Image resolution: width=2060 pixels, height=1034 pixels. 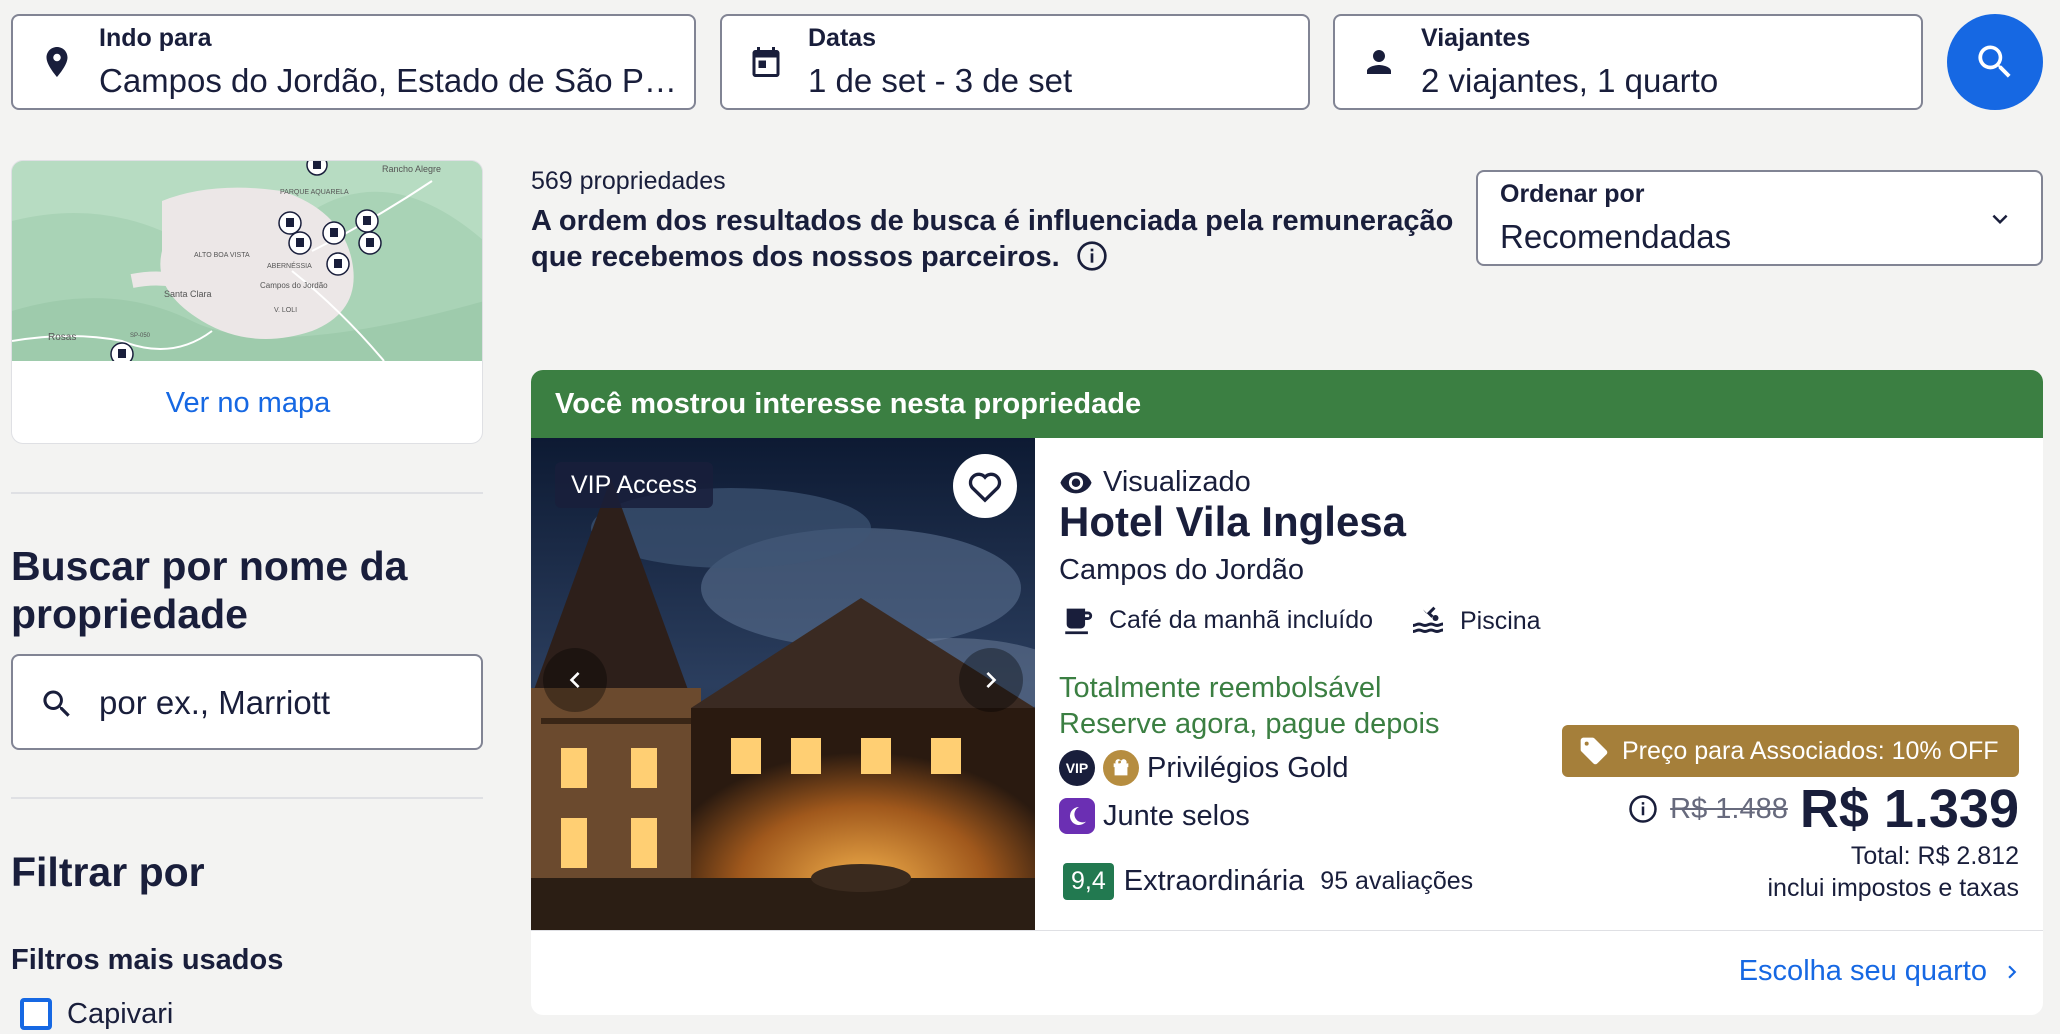 I want to click on dates-value: 1 de set - 3 de set, so click(x=940, y=80).